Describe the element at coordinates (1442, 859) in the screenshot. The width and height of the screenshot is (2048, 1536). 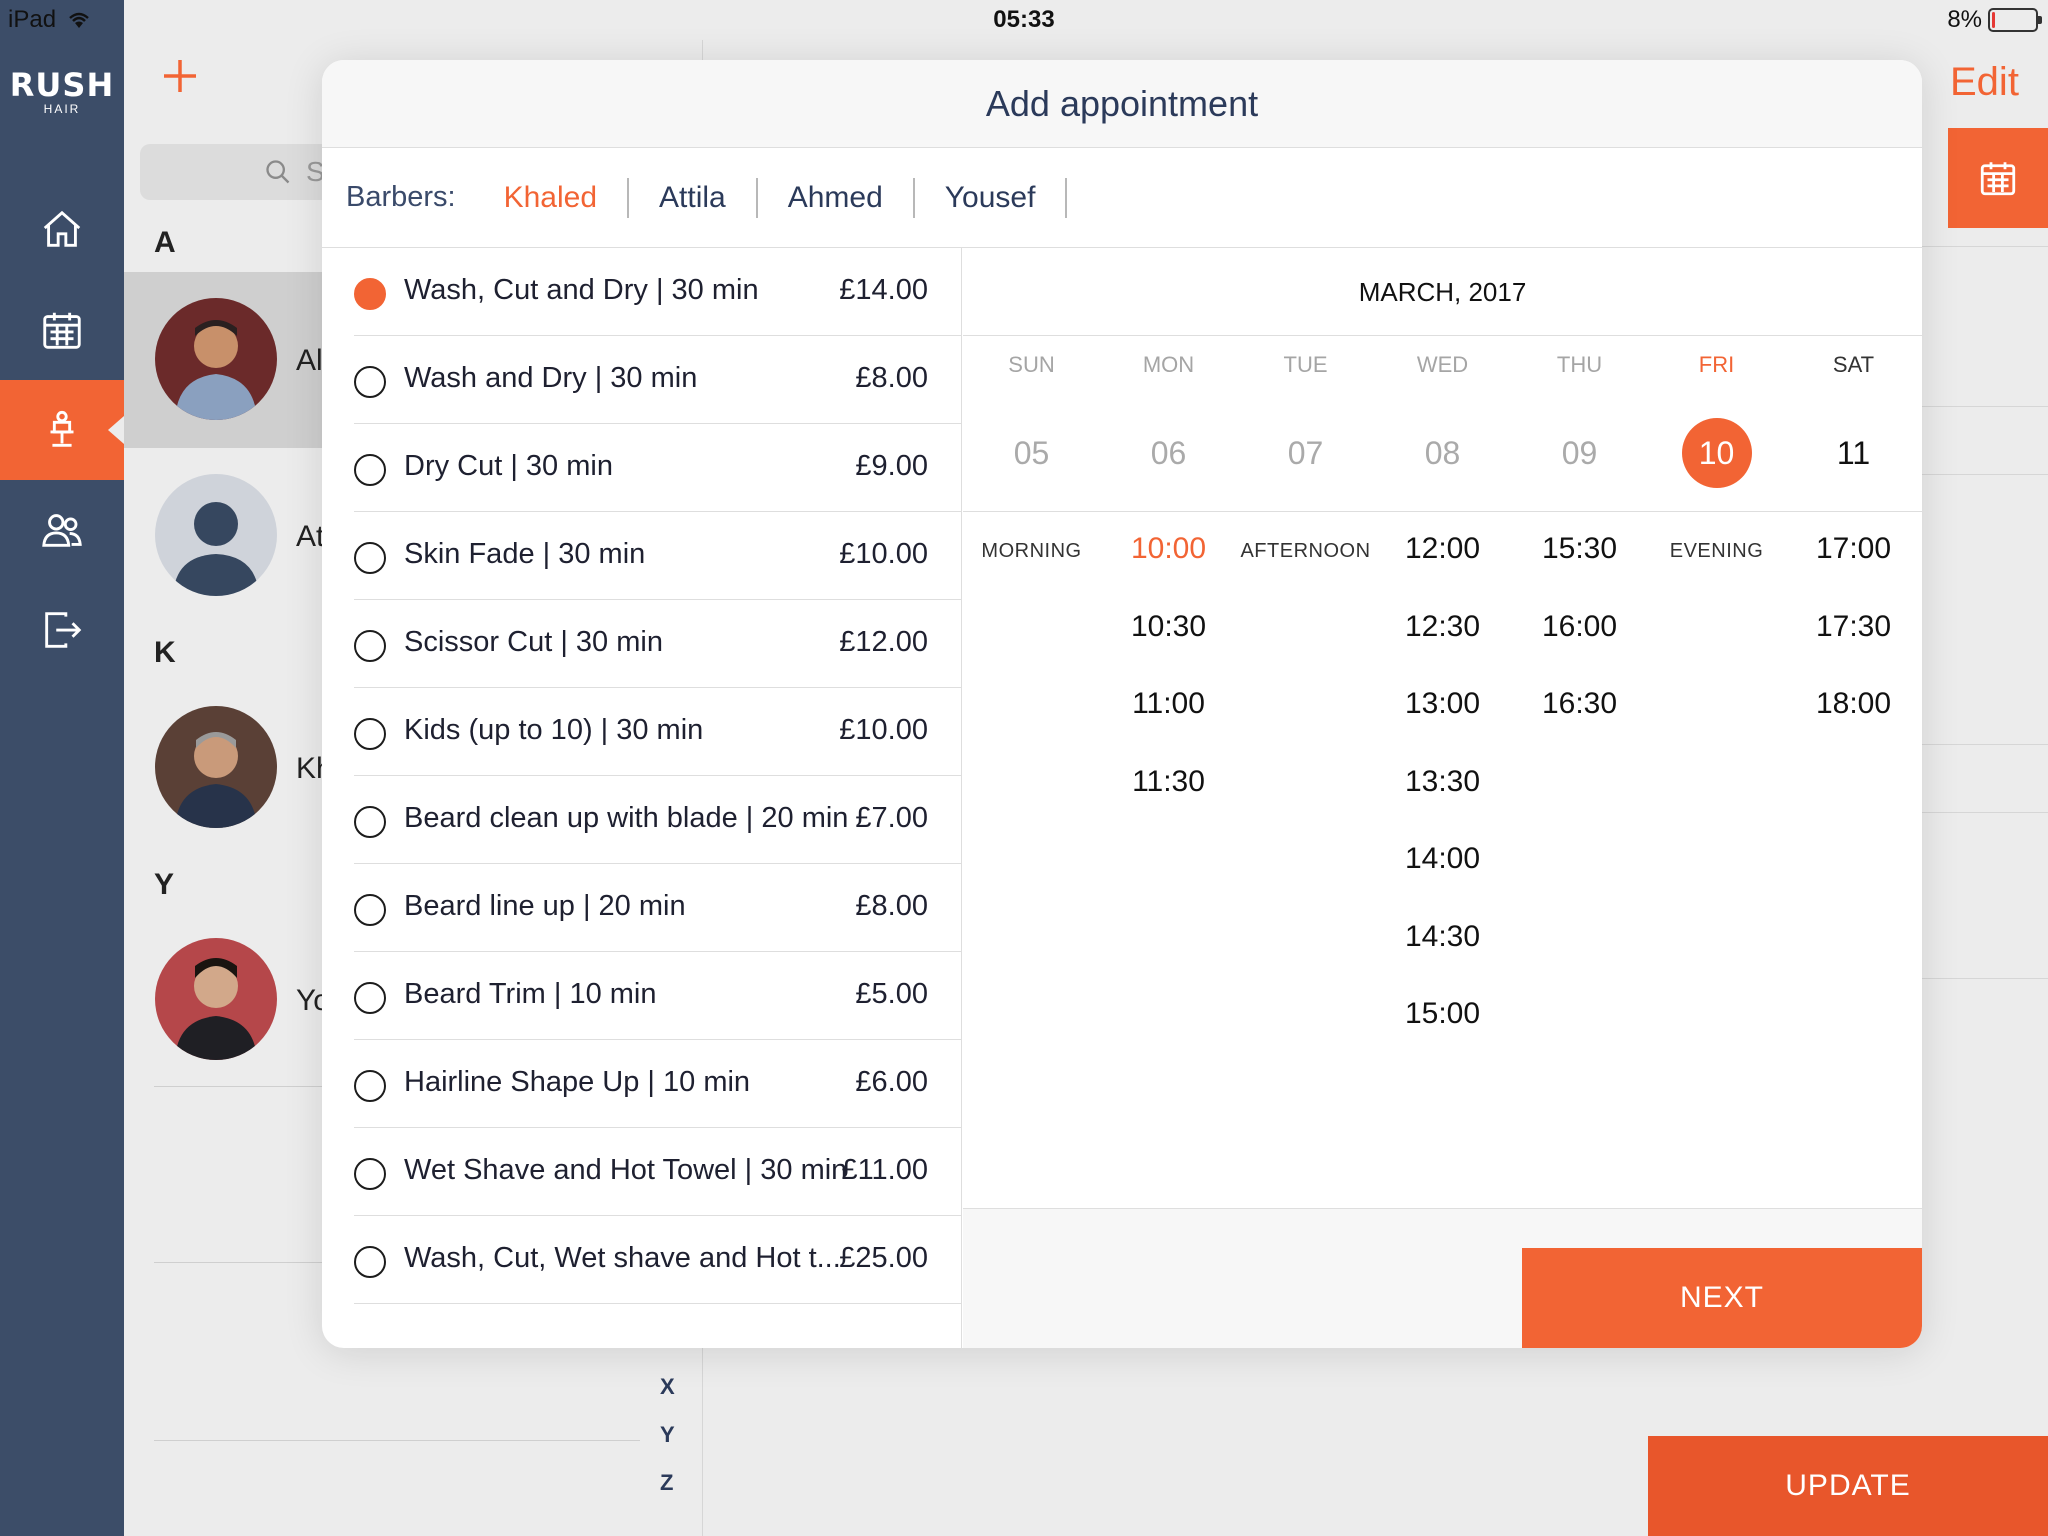
I see `time-slot: 14:00` at that location.